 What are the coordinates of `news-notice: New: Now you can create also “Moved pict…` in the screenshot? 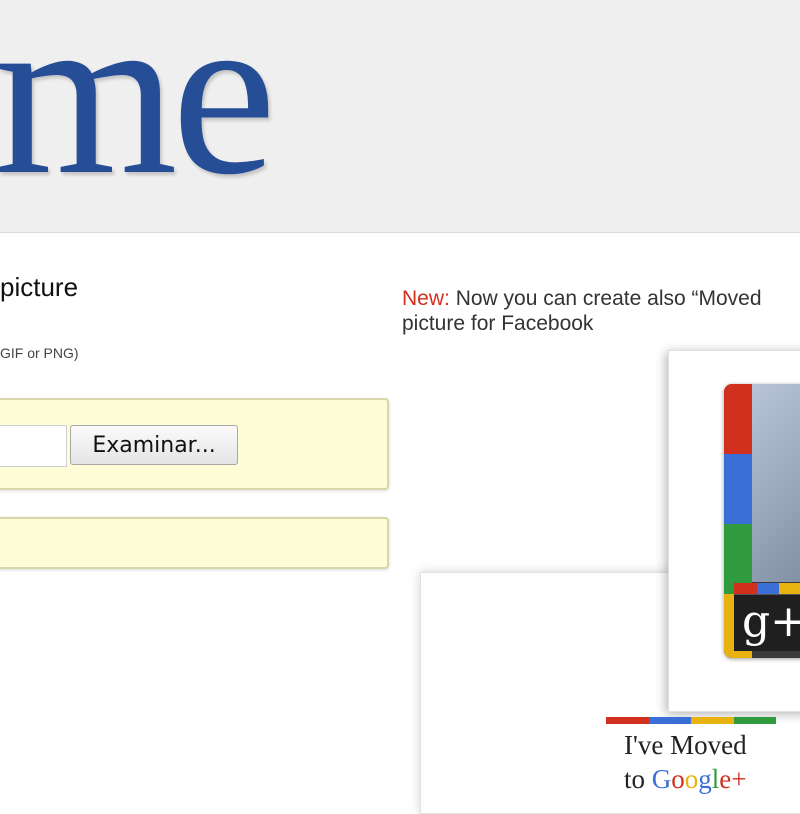 It's located at (601, 311).